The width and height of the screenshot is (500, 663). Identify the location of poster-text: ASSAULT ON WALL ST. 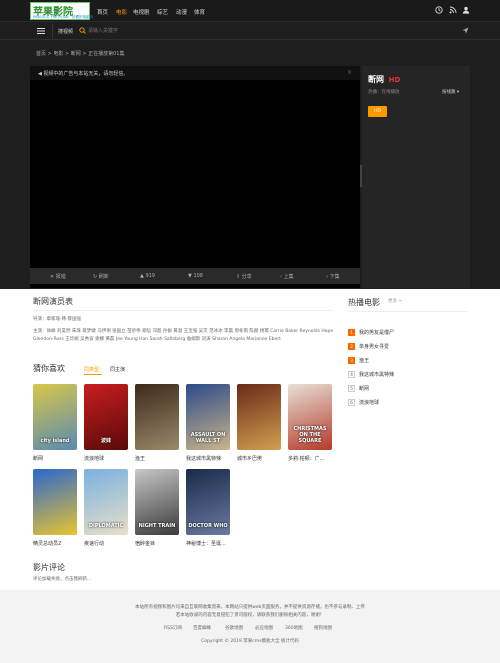
(208, 438).